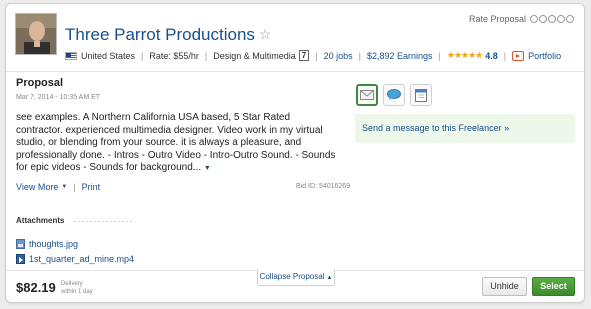 The image size is (591, 309). I want to click on view-more-link: View More, so click(37, 187).